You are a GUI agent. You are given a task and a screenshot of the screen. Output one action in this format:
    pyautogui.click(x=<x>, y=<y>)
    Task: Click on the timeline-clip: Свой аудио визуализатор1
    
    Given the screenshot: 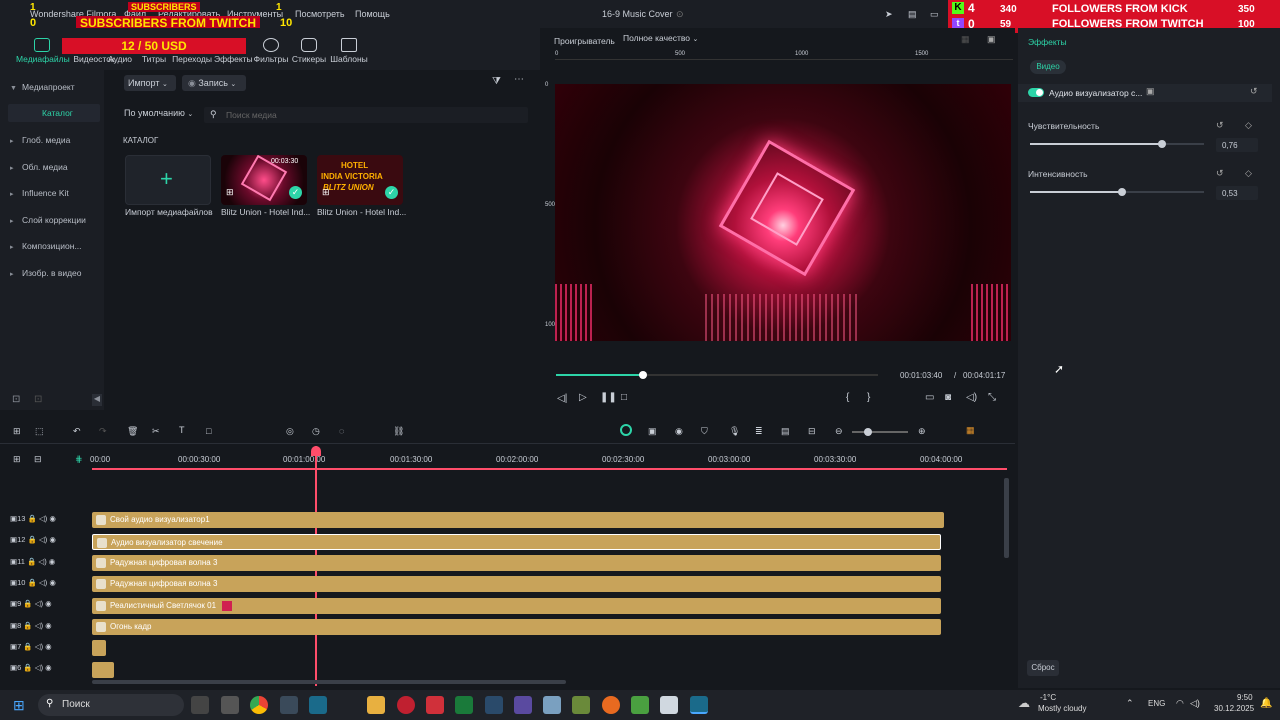 What is the action you would take?
    pyautogui.click(x=518, y=520)
    